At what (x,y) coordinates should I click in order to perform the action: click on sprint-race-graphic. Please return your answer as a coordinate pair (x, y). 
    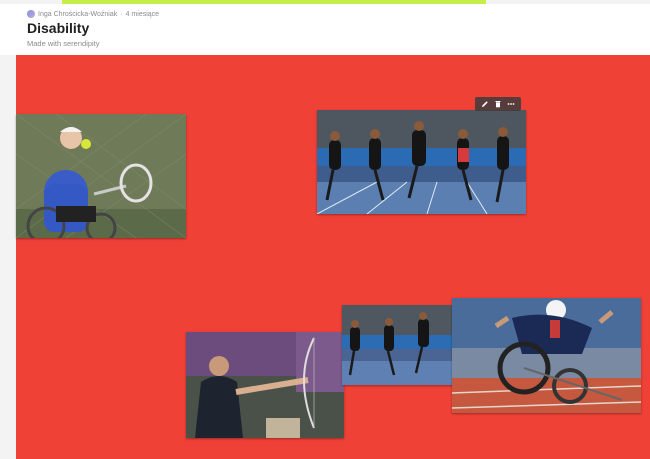
    Looking at the image, I should click on (421, 162).